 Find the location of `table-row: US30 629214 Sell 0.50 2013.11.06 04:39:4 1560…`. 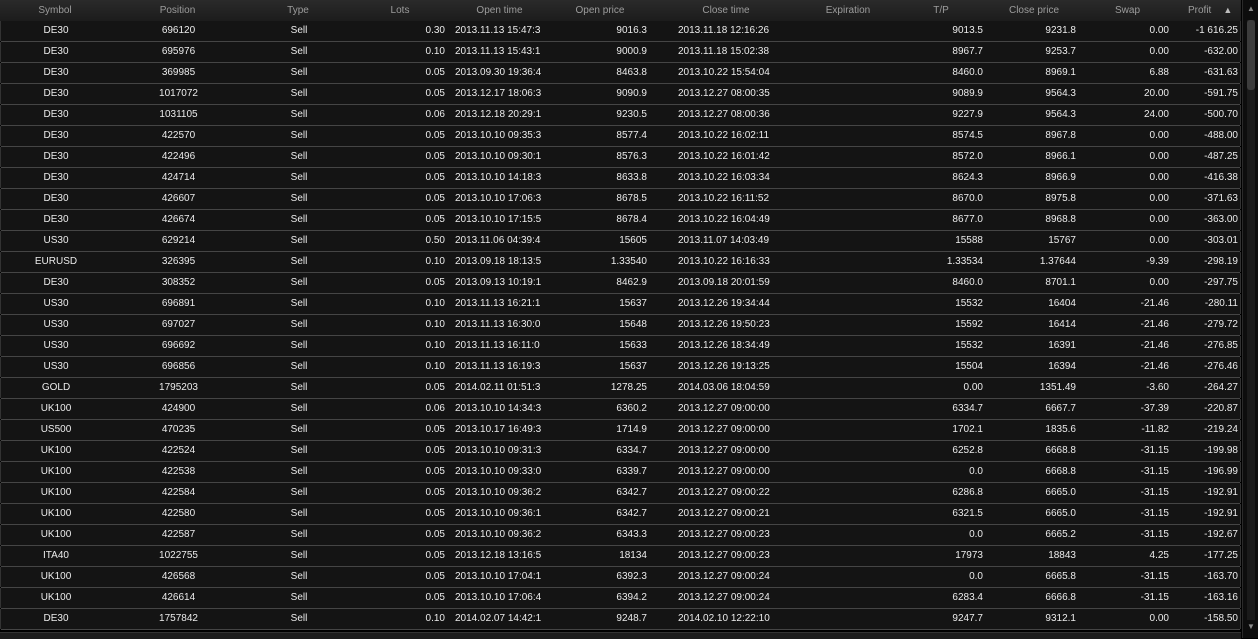

table-row: US30 629214 Sell 0.50 2013.11.06 04:39:4 1560… is located at coordinates (620, 241).